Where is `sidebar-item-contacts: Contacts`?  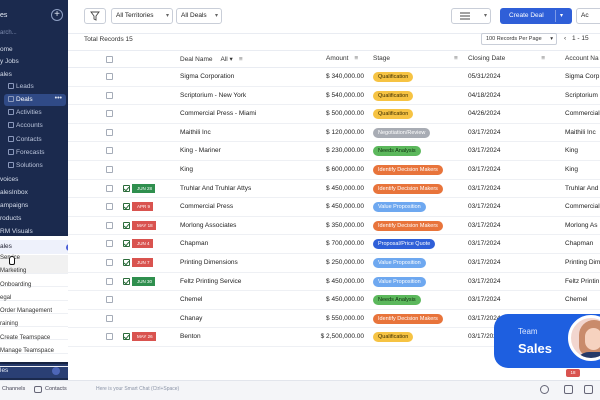
sidebar-item-contacts: Contacts is located at coordinates (25, 139).